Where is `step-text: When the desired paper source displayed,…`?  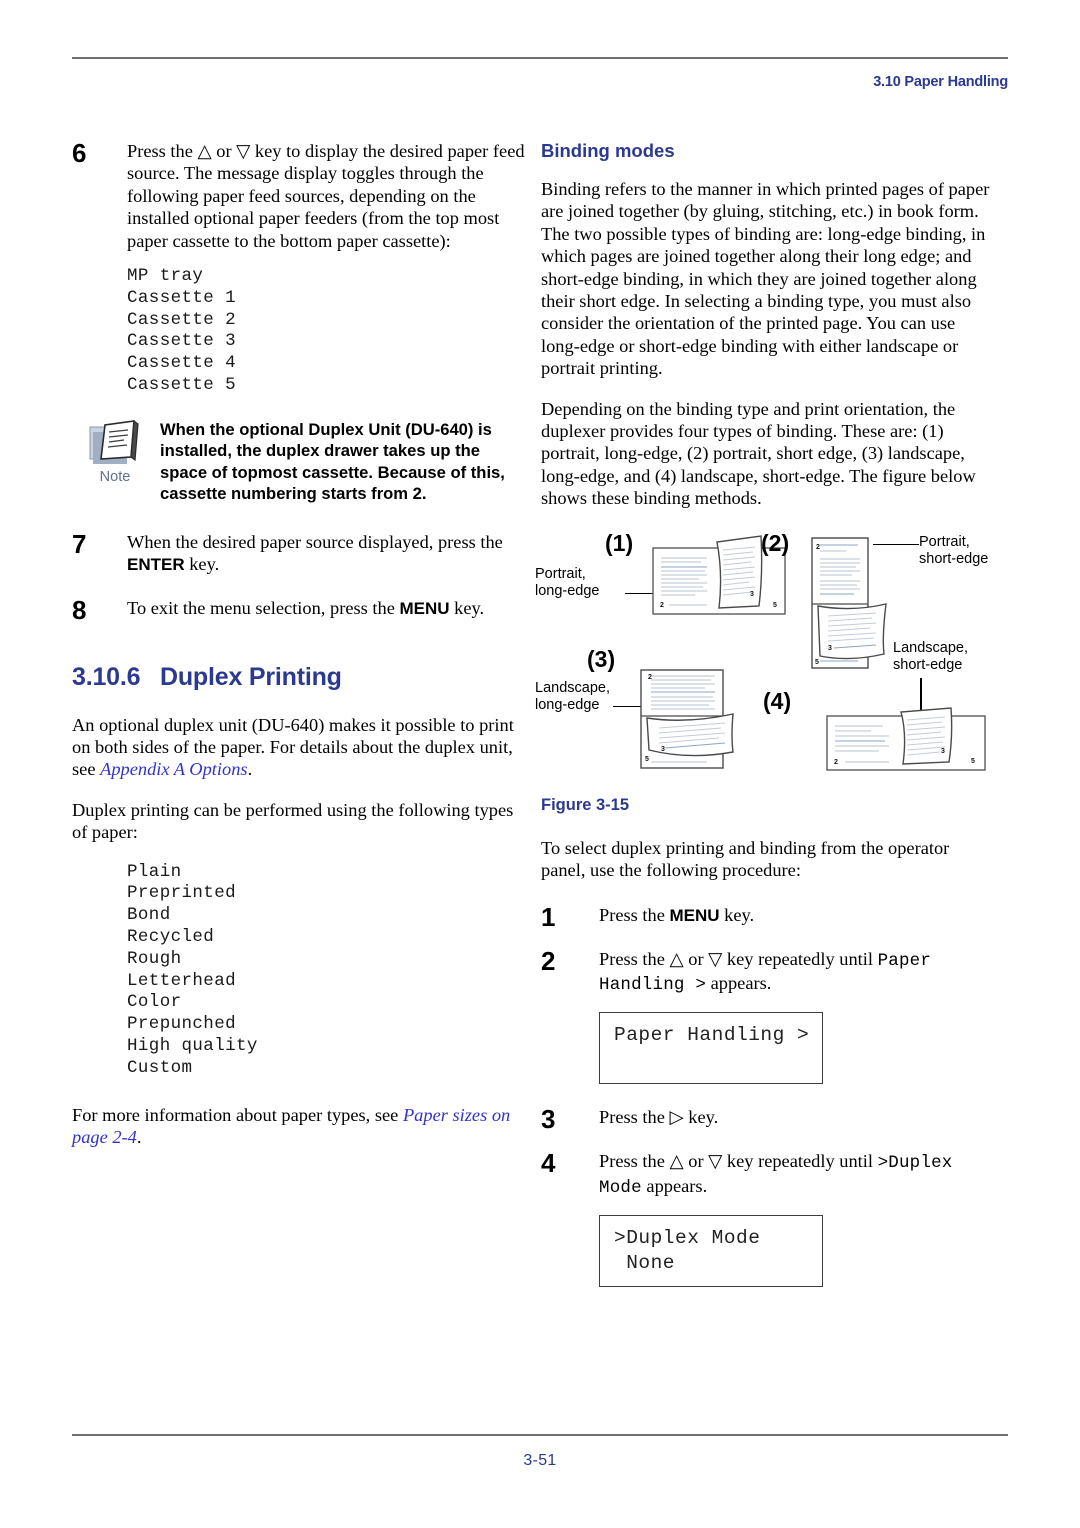
step-text: When the desired paper source displayed,… is located at coordinates (327, 554).